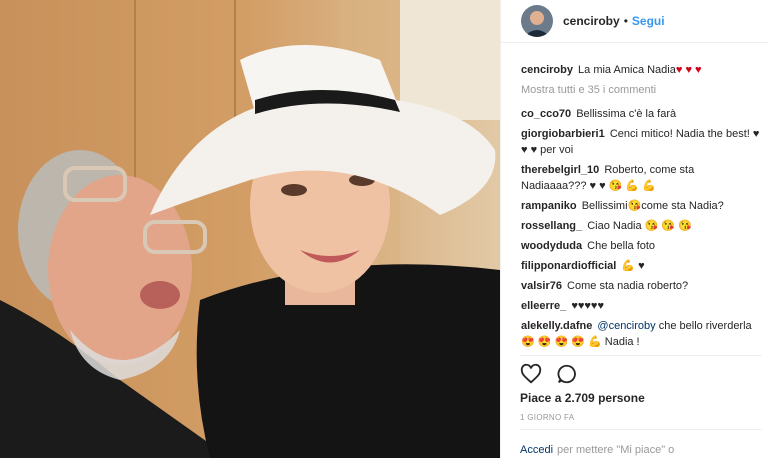 The image size is (768, 458). Describe the element at coordinates (688, 70) in the screenshot. I see `caption-emojis: ♥ ♥ ♥` at that location.